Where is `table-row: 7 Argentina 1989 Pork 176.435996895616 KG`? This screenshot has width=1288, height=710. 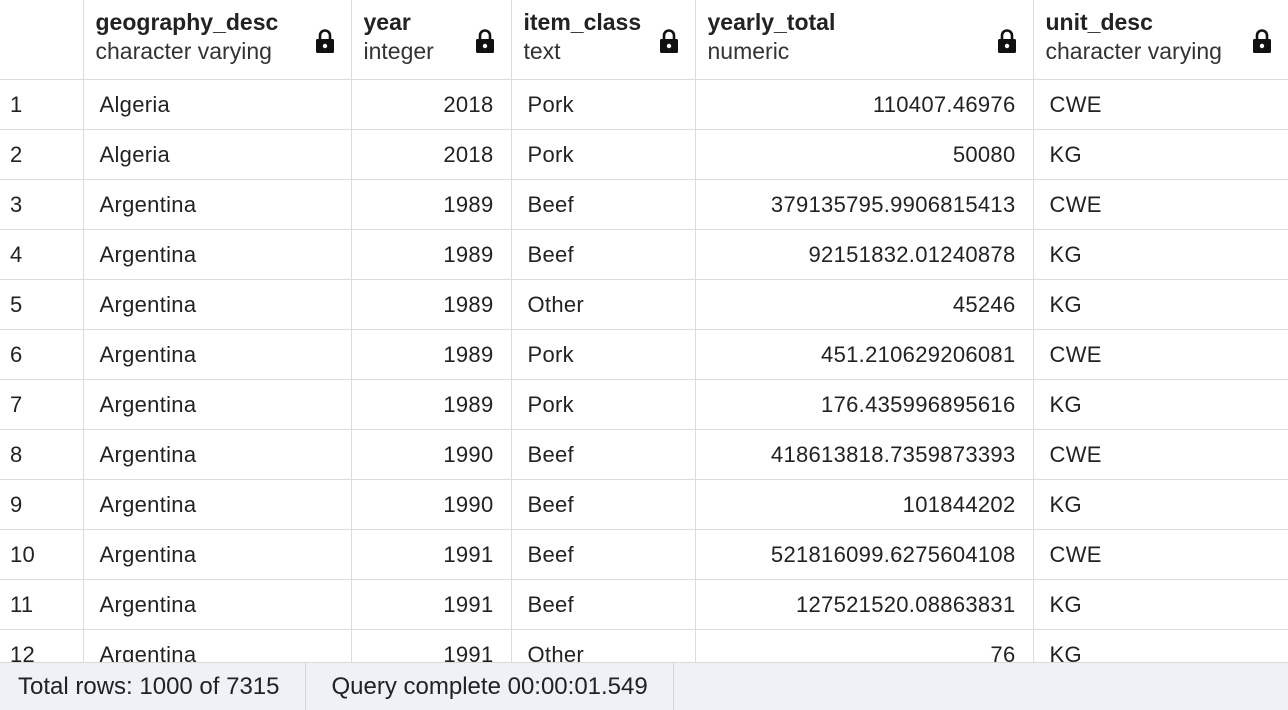
table-row: 7 Argentina 1989 Pork 176.435996895616 KG is located at coordinates (644, 404).